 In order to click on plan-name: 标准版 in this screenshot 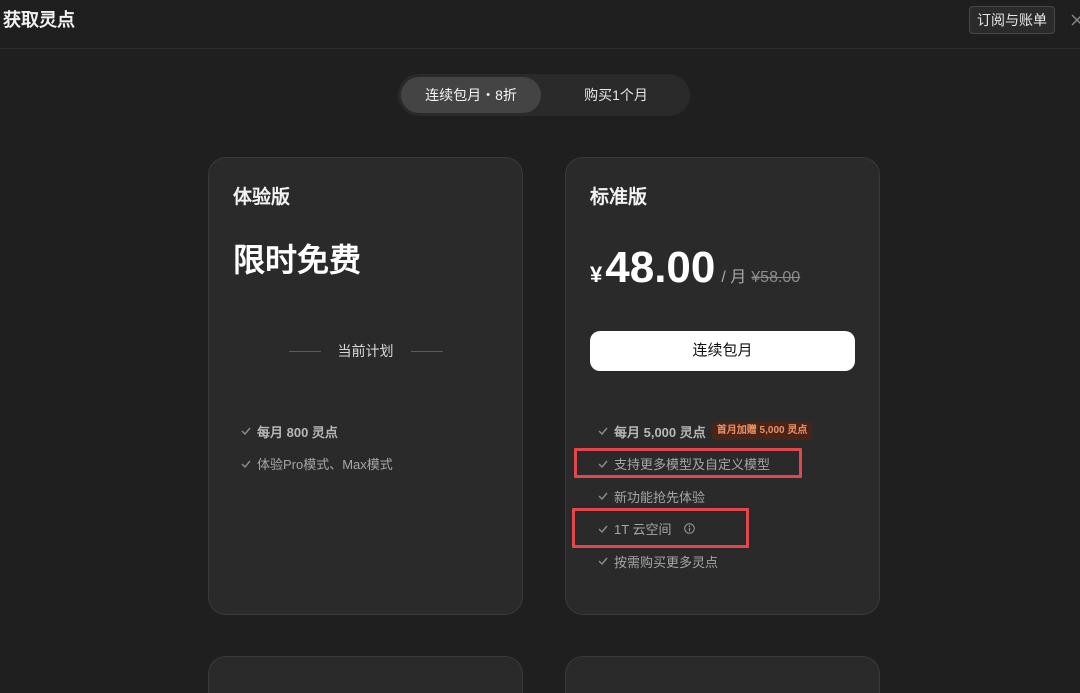, I will do `click(619, 197)`.